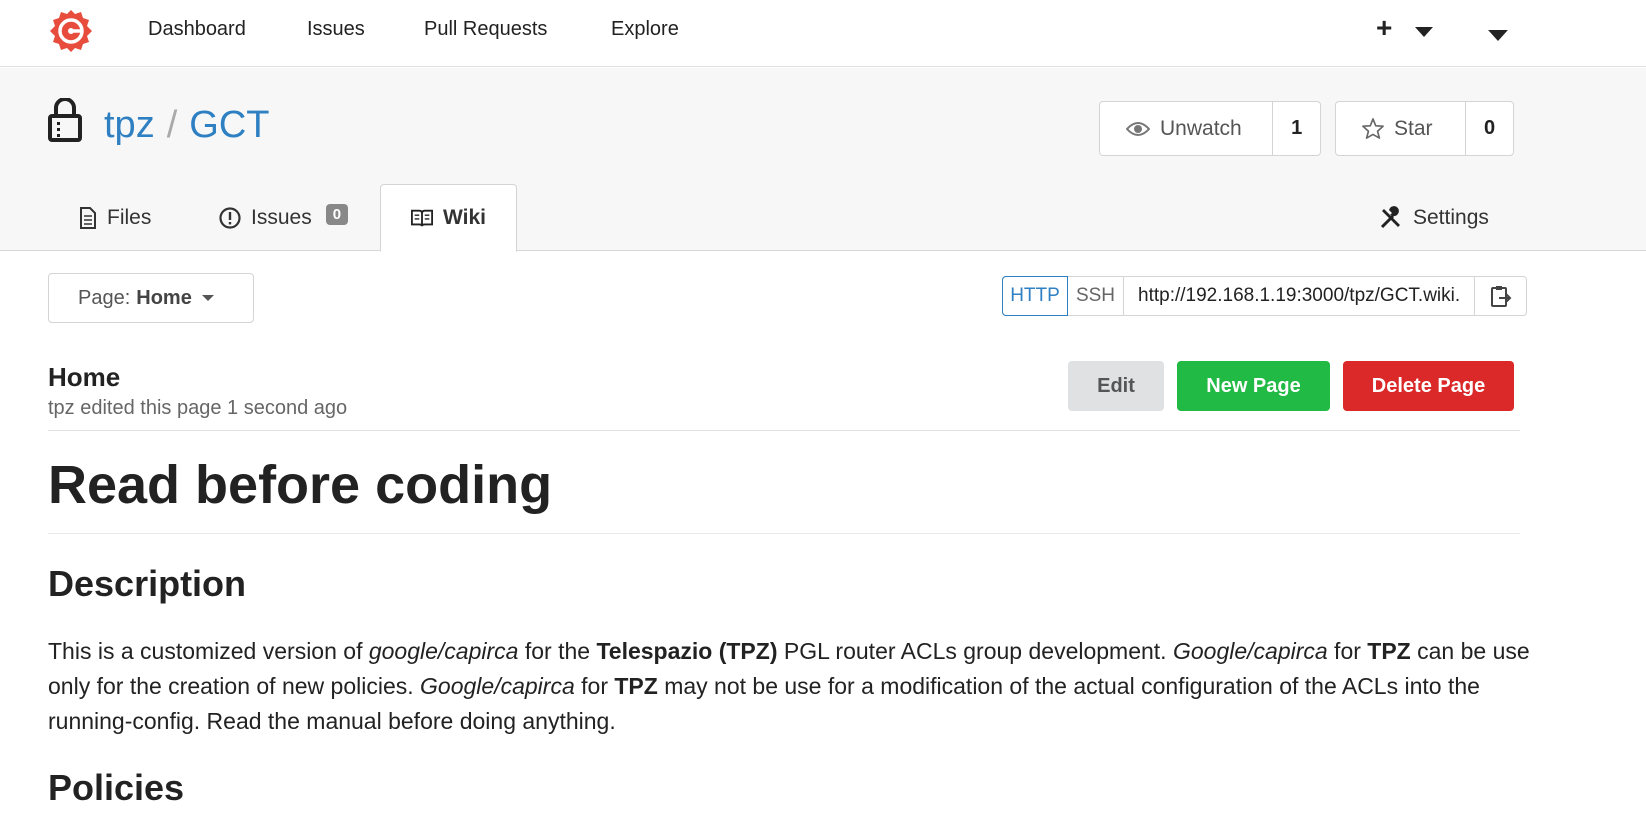  Describe the element at coordinates (823, 33) in the screenshot. I see `top-nav: Dashboard Issues Pull Requests Explore +` at that location.